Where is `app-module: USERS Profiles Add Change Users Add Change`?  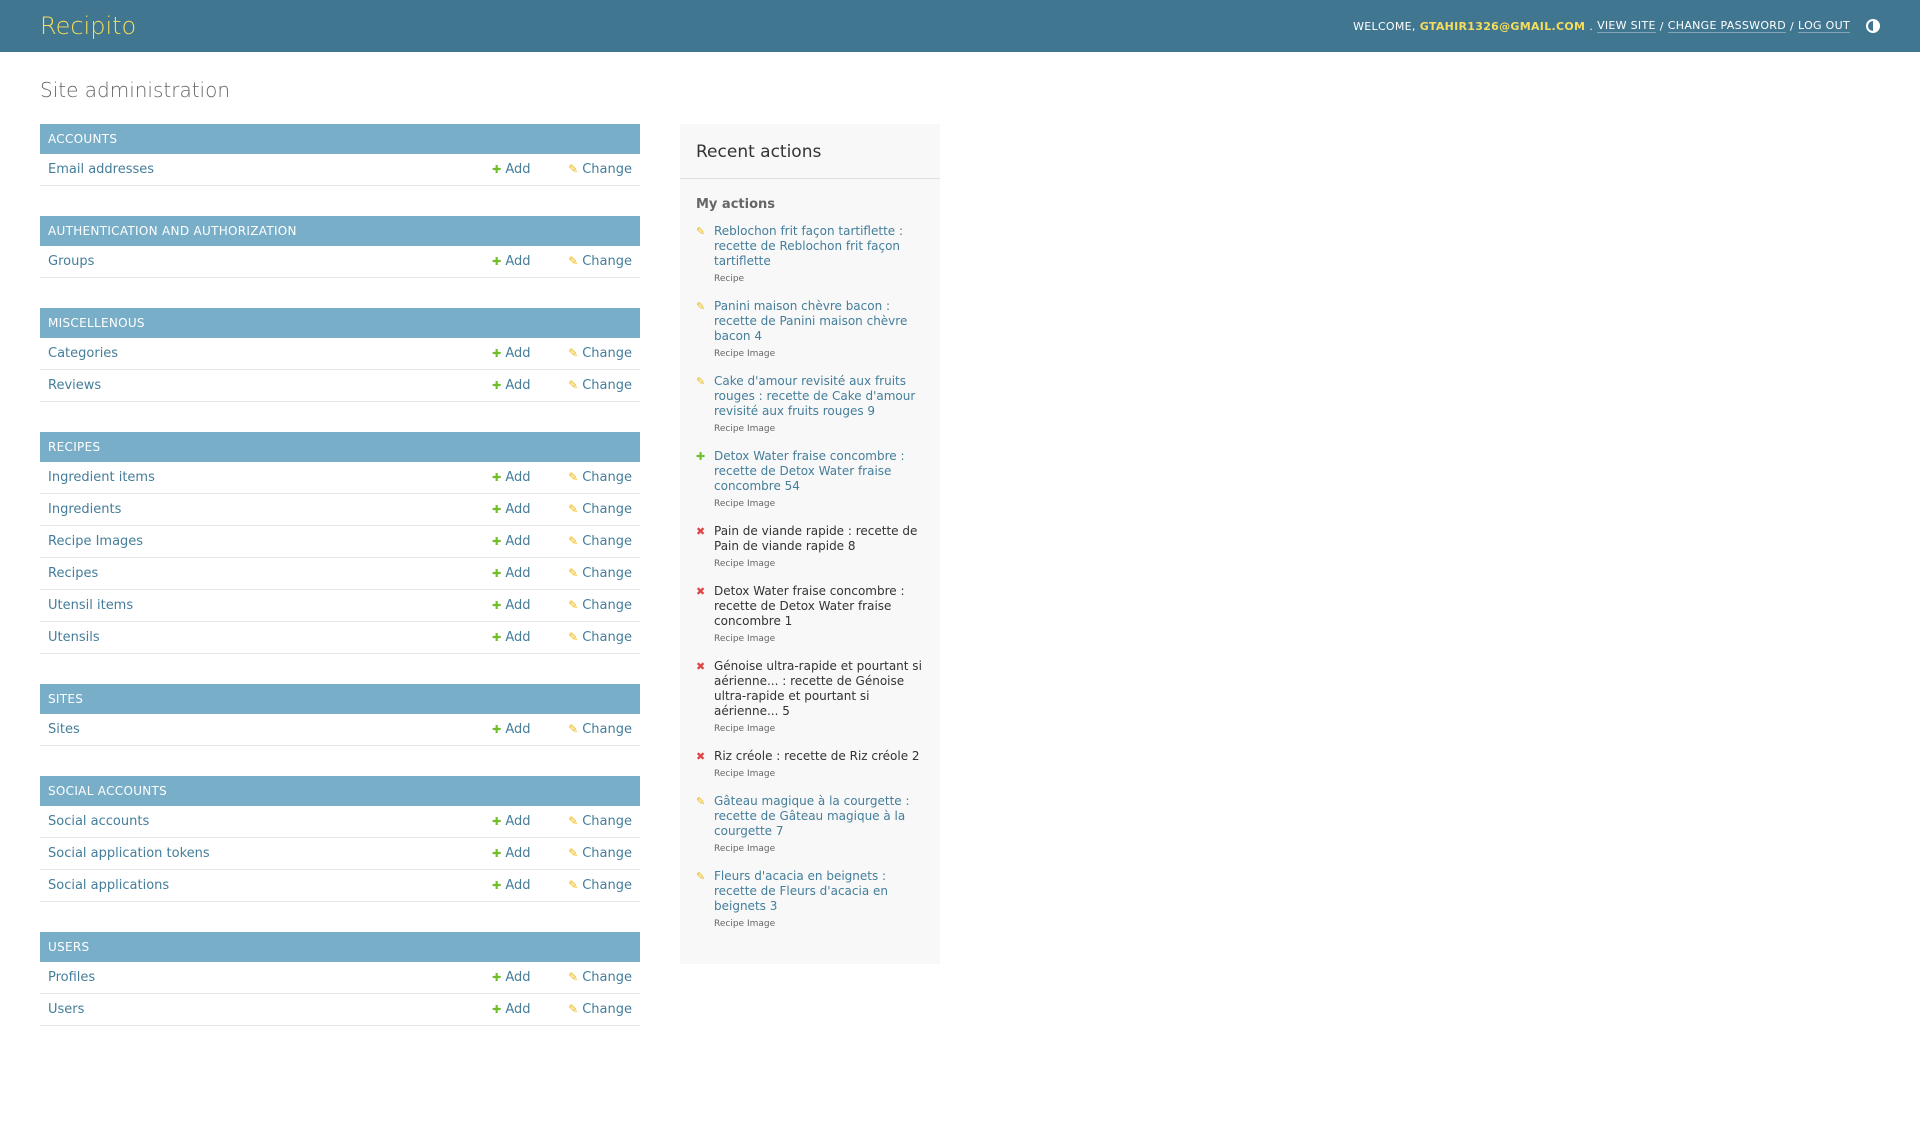
app-module: USERS Profiles Add Change Users Add Change is located at coordinates (340, 979).